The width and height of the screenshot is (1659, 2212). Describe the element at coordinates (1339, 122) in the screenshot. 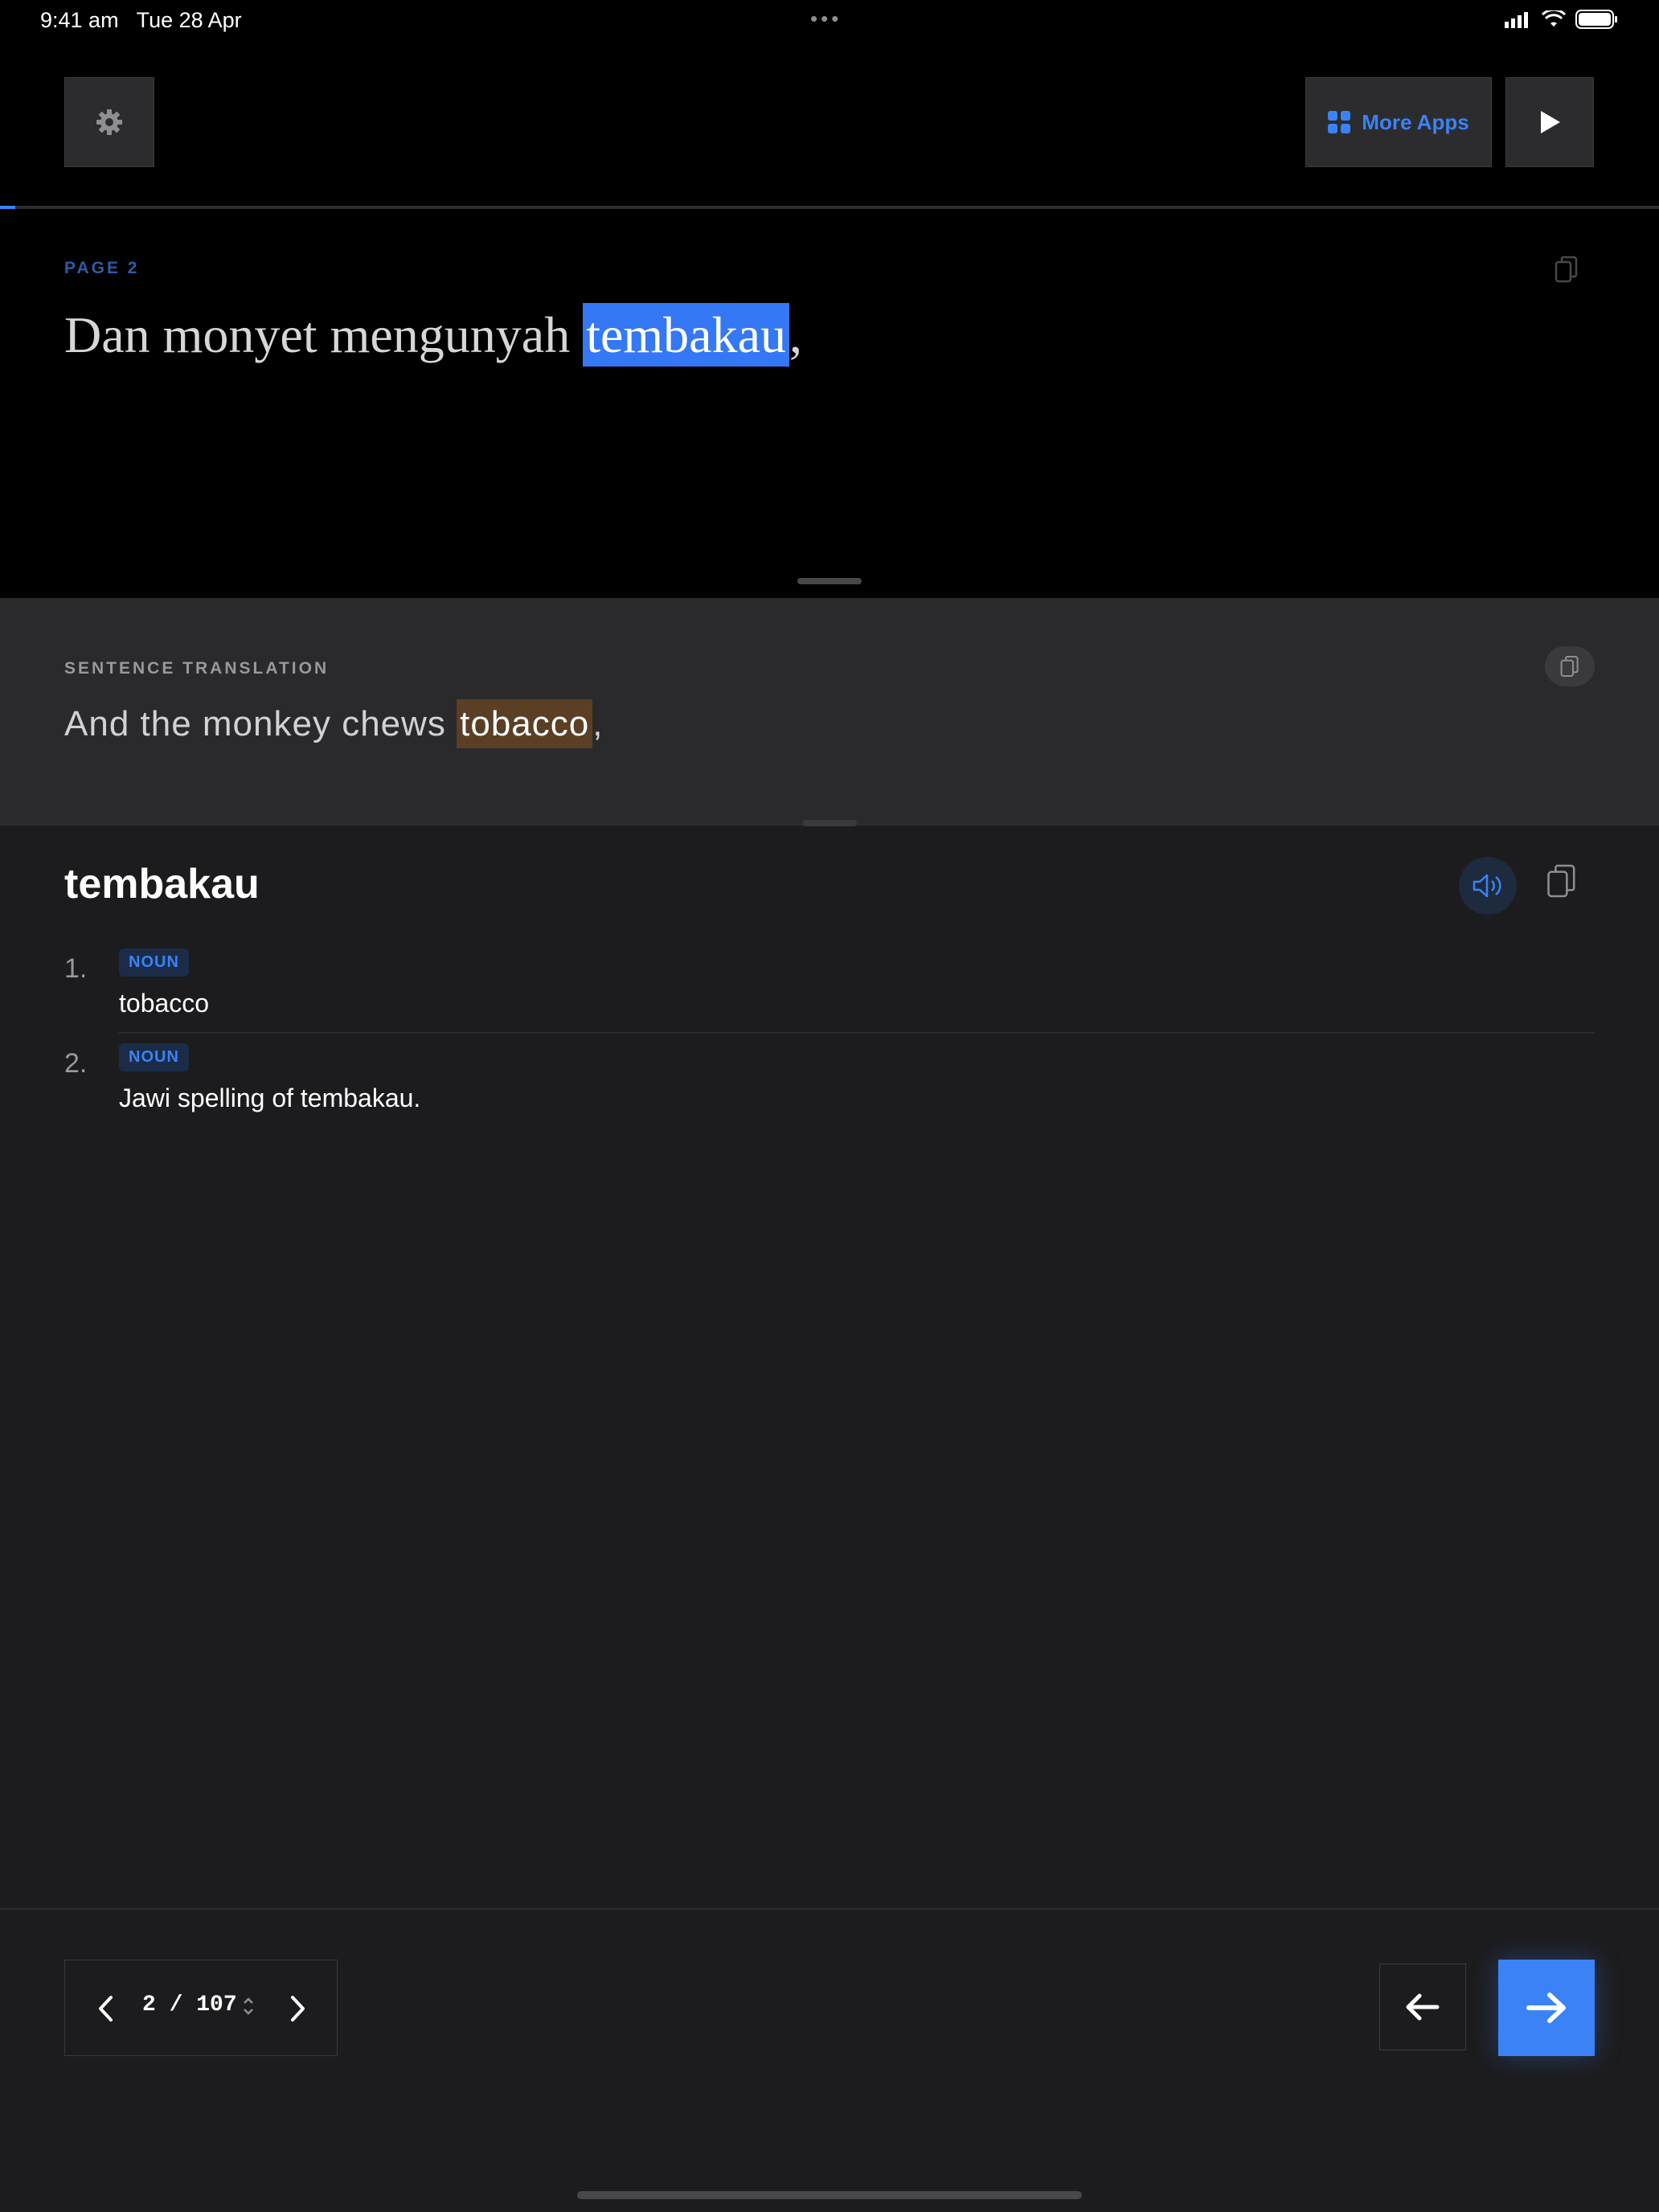

I see `grid-icon` at that location.